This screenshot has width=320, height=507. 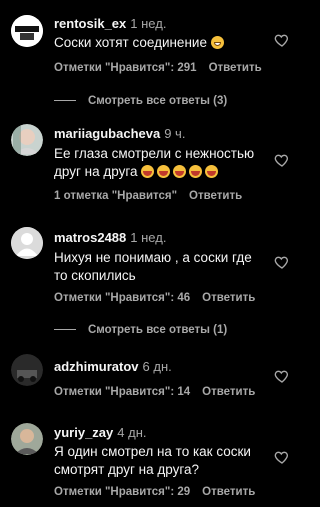 What do you see at coordinates (154, 153) in the screenshot?
I see `comment-text-line: Ее глаза смотрели с нежностью` at bounding box center [154, 153].